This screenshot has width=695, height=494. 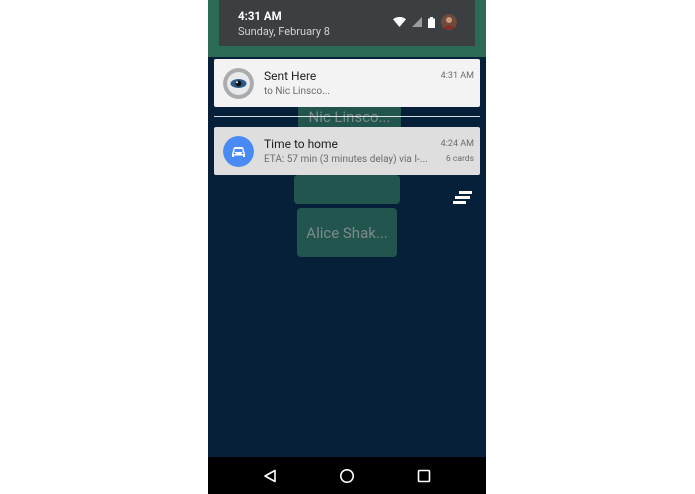 What do you see at coordinates (463, 198) in the screenshot?
I see `menu-lines-icon` at bounding box center [463, 198].